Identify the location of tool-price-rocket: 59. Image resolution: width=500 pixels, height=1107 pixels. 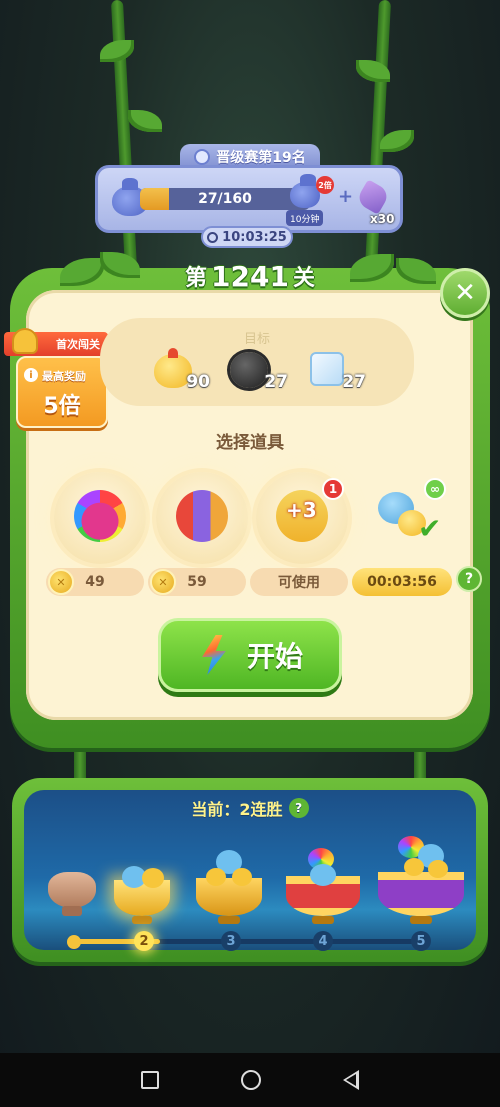
(197, 582).